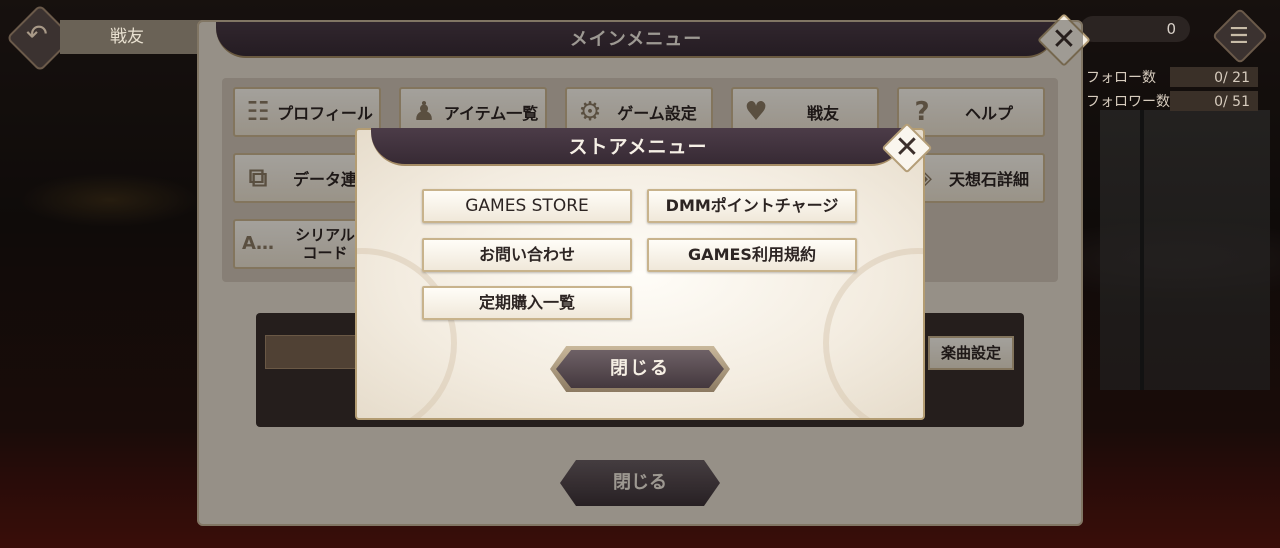 The width and height of the screenshot is (1280, 548). I want to click on contact-button: お問い合わせ, so click(527, 255).